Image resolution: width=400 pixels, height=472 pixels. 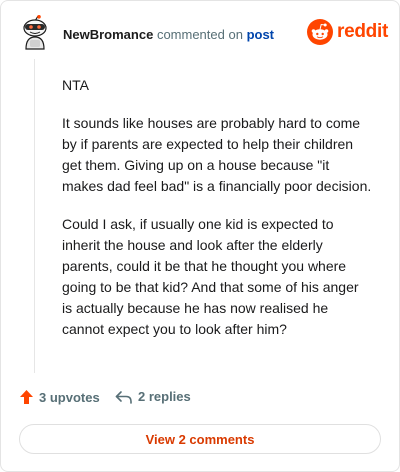 What do you see at coordinates (320, 32) in the screenshot?
I see `reddit-alien-icon` at bounding box center [320, 32].